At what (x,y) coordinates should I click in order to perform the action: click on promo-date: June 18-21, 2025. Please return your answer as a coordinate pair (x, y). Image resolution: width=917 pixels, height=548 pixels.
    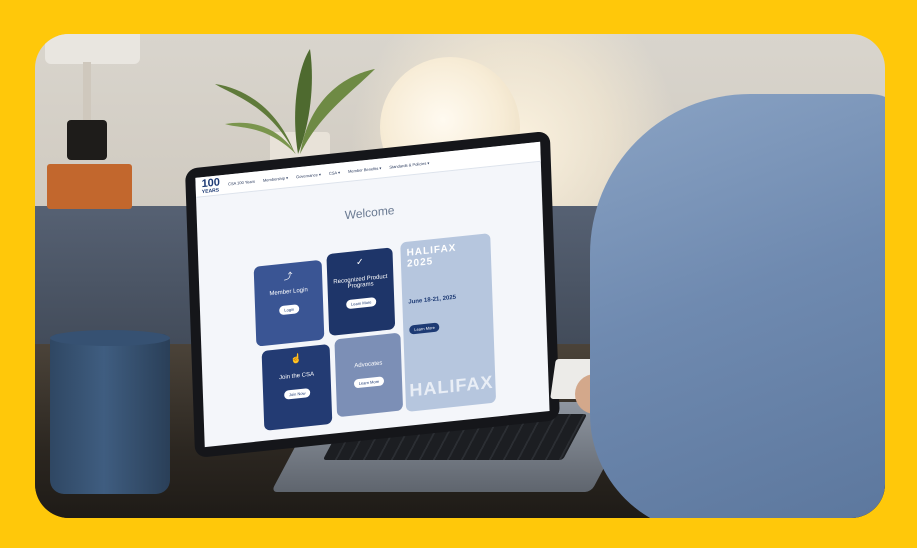
    Looking at the image, I should click on (432, 300).